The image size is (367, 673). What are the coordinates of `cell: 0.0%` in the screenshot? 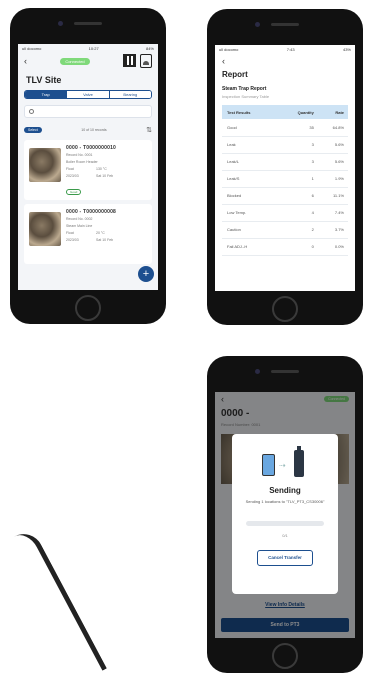 It's located at (332, 247).